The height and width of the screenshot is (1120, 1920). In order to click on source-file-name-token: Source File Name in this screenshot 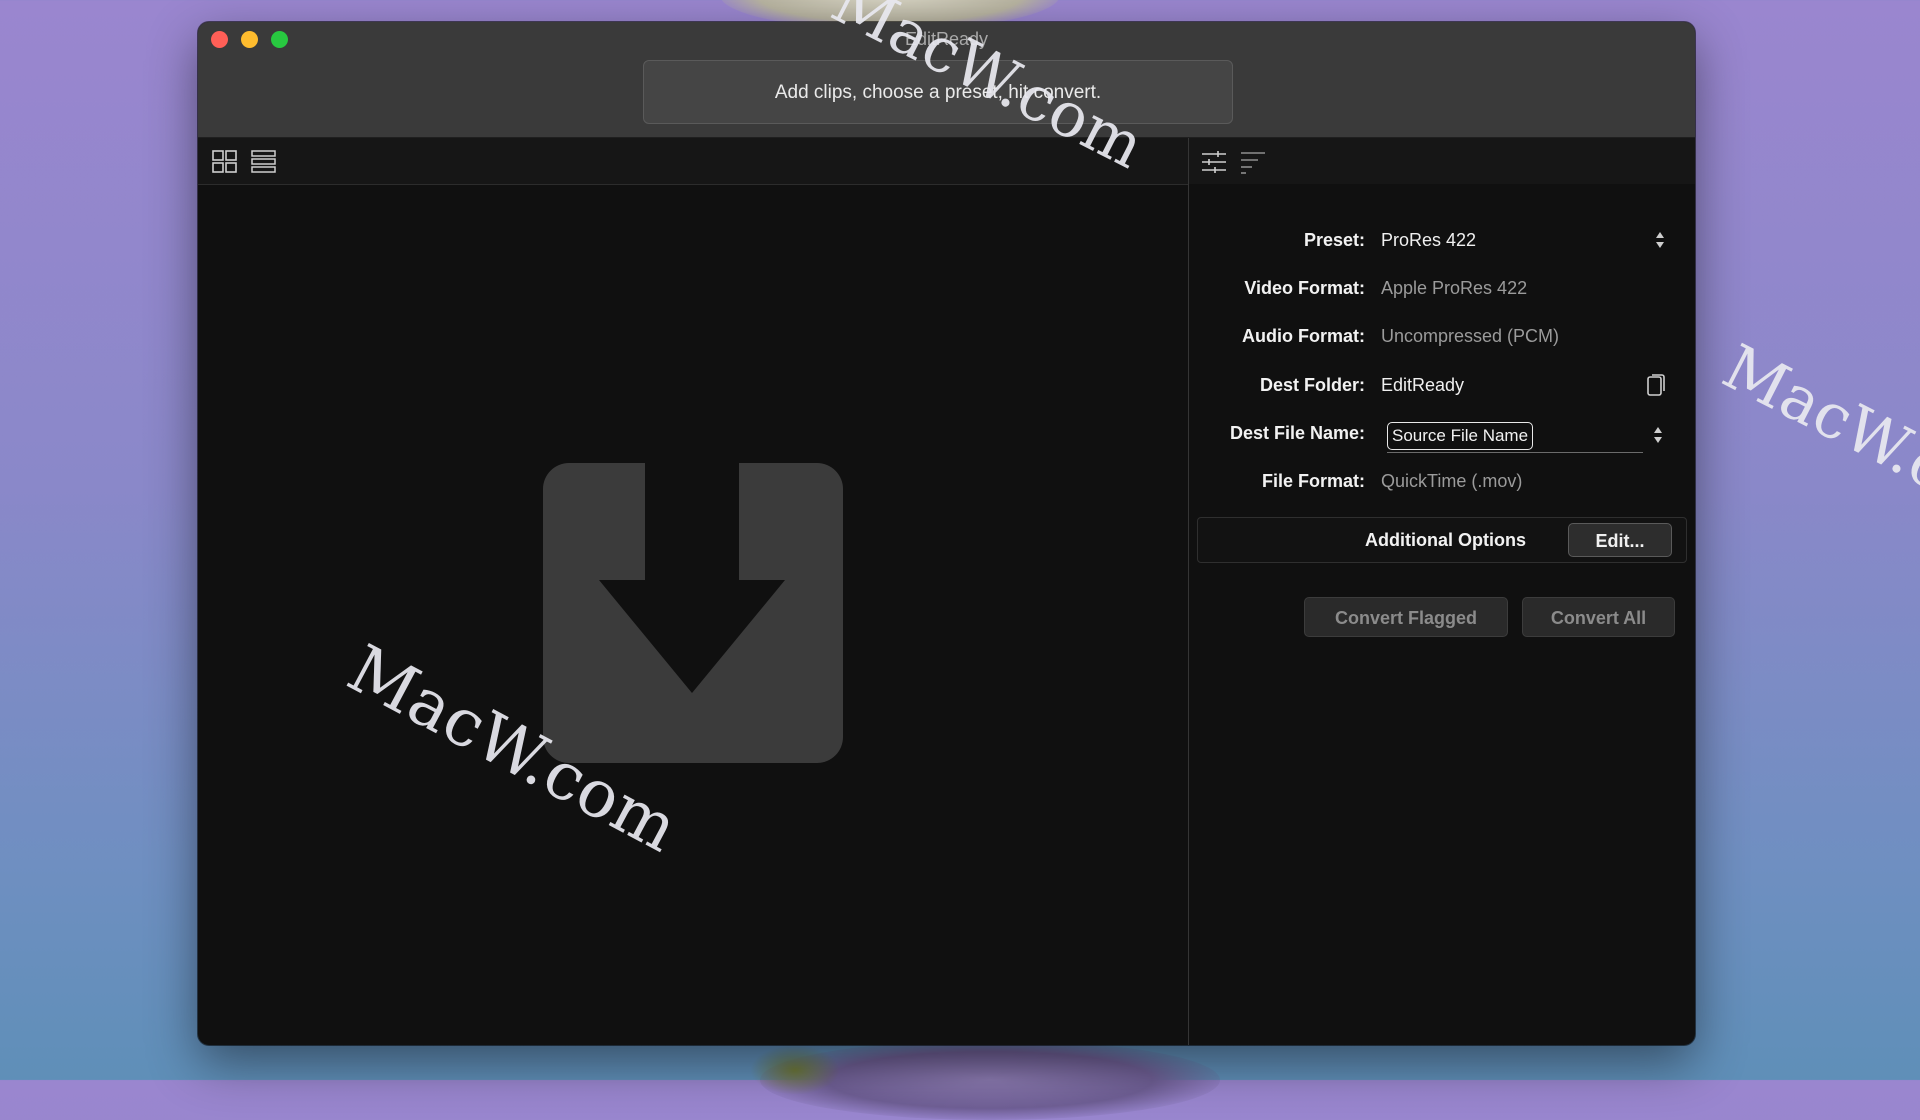, I will do `click(1460, 436)`.